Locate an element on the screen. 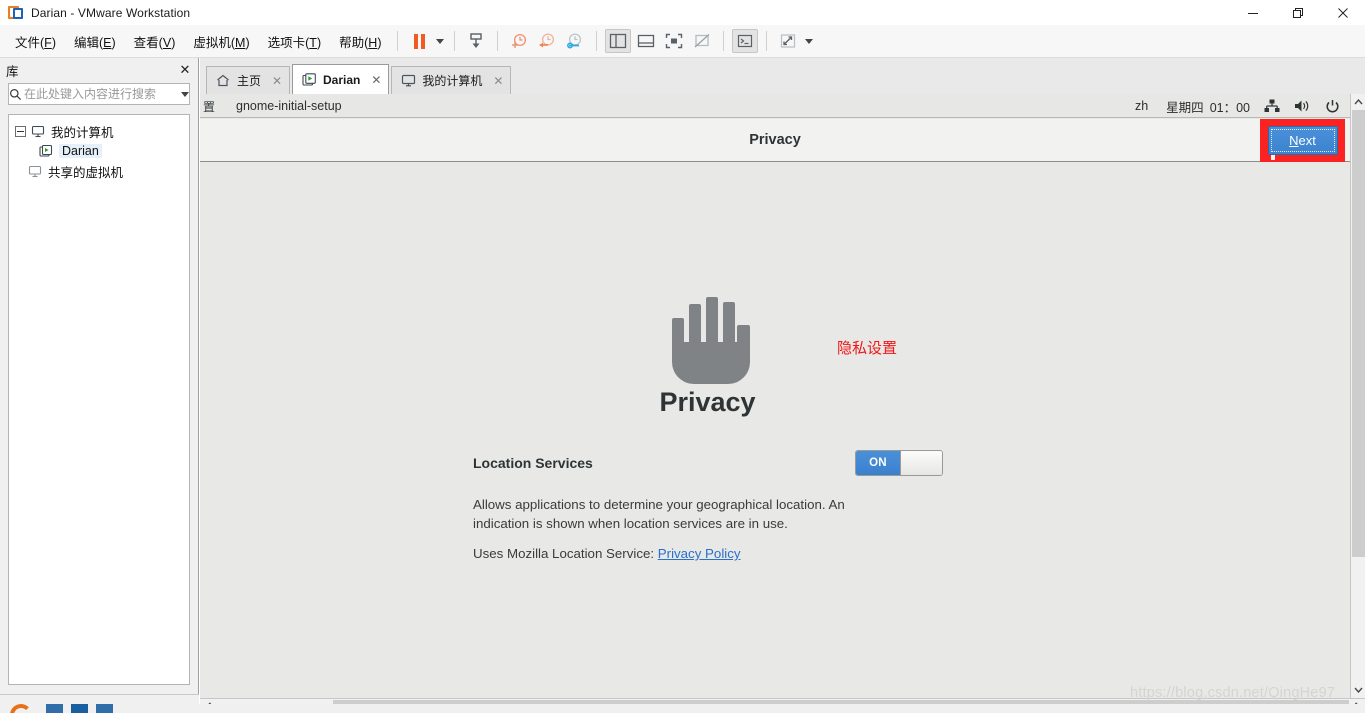 Image resolution: width=1365 pixels, height=713 pixels. tab-label: 主页 is located at coordinates (249, 81).